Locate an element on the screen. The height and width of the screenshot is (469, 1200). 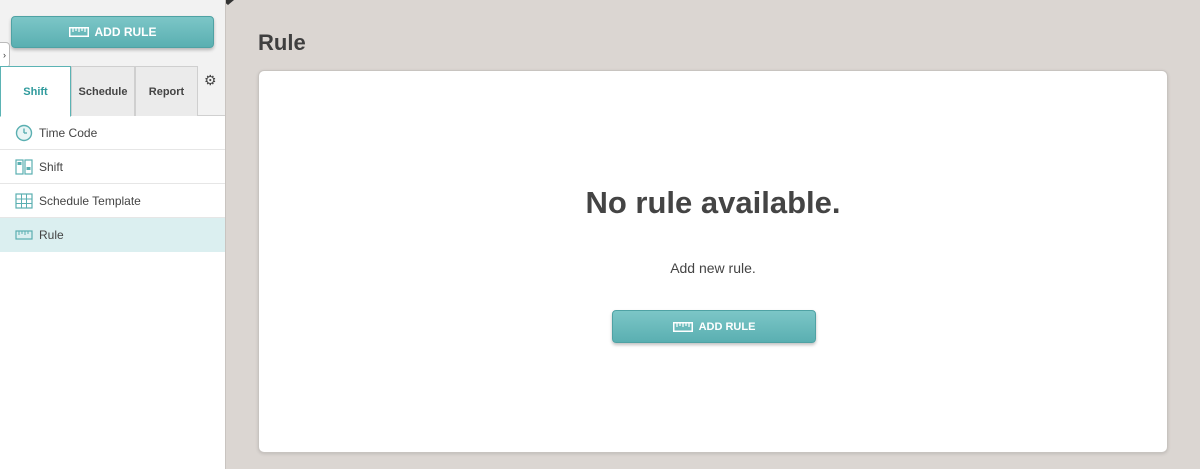
collapse-sidebar-handle: › is located at coordinates (5, 55).